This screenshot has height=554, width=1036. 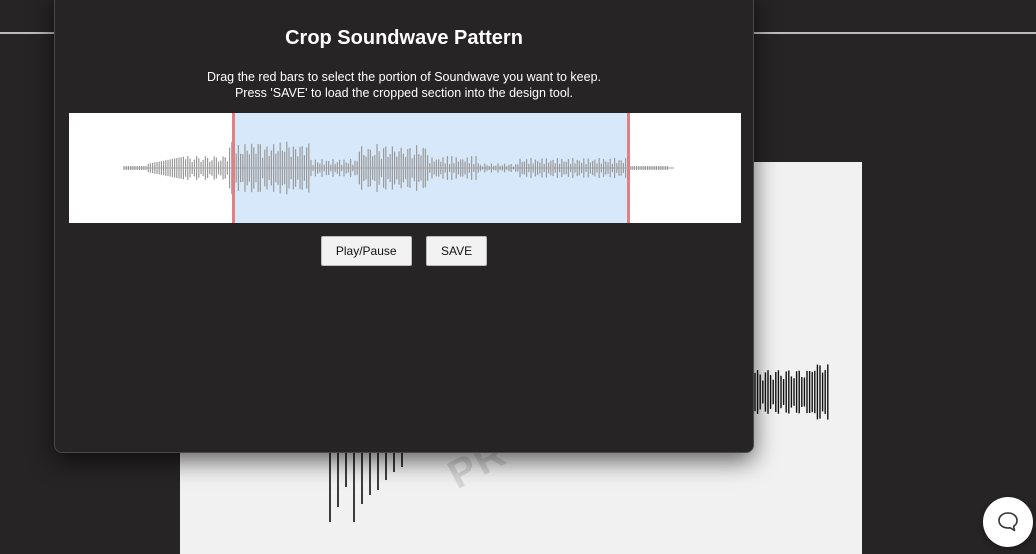 What do you see at coordinates (30, 33) in the screenshot?
I see `background-rule-left` at bounding box center [30, 33].